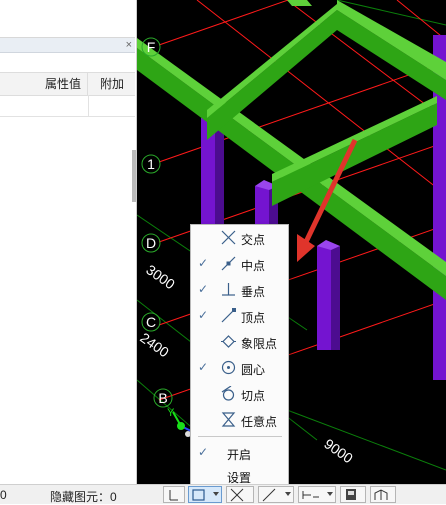 This screenshot has height=505, width=446. What do you see at coordinates (253, 266) in the screenshot?
I see `menu-item-label: 中点` at bounding box center [253, 266].